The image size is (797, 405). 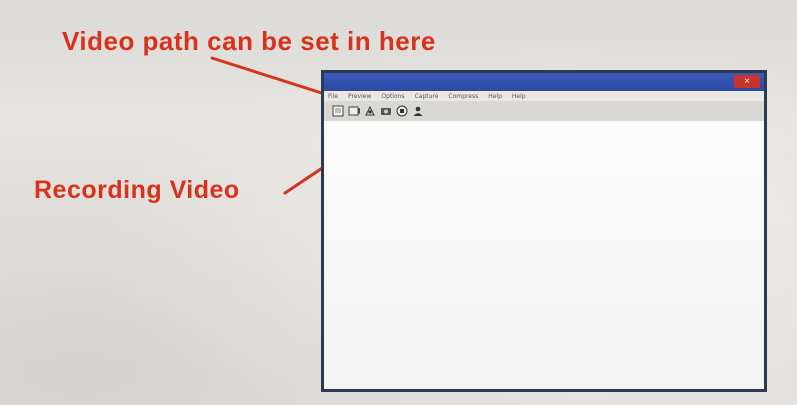 I want to click on camera-icon, so click(x=386, y=111).